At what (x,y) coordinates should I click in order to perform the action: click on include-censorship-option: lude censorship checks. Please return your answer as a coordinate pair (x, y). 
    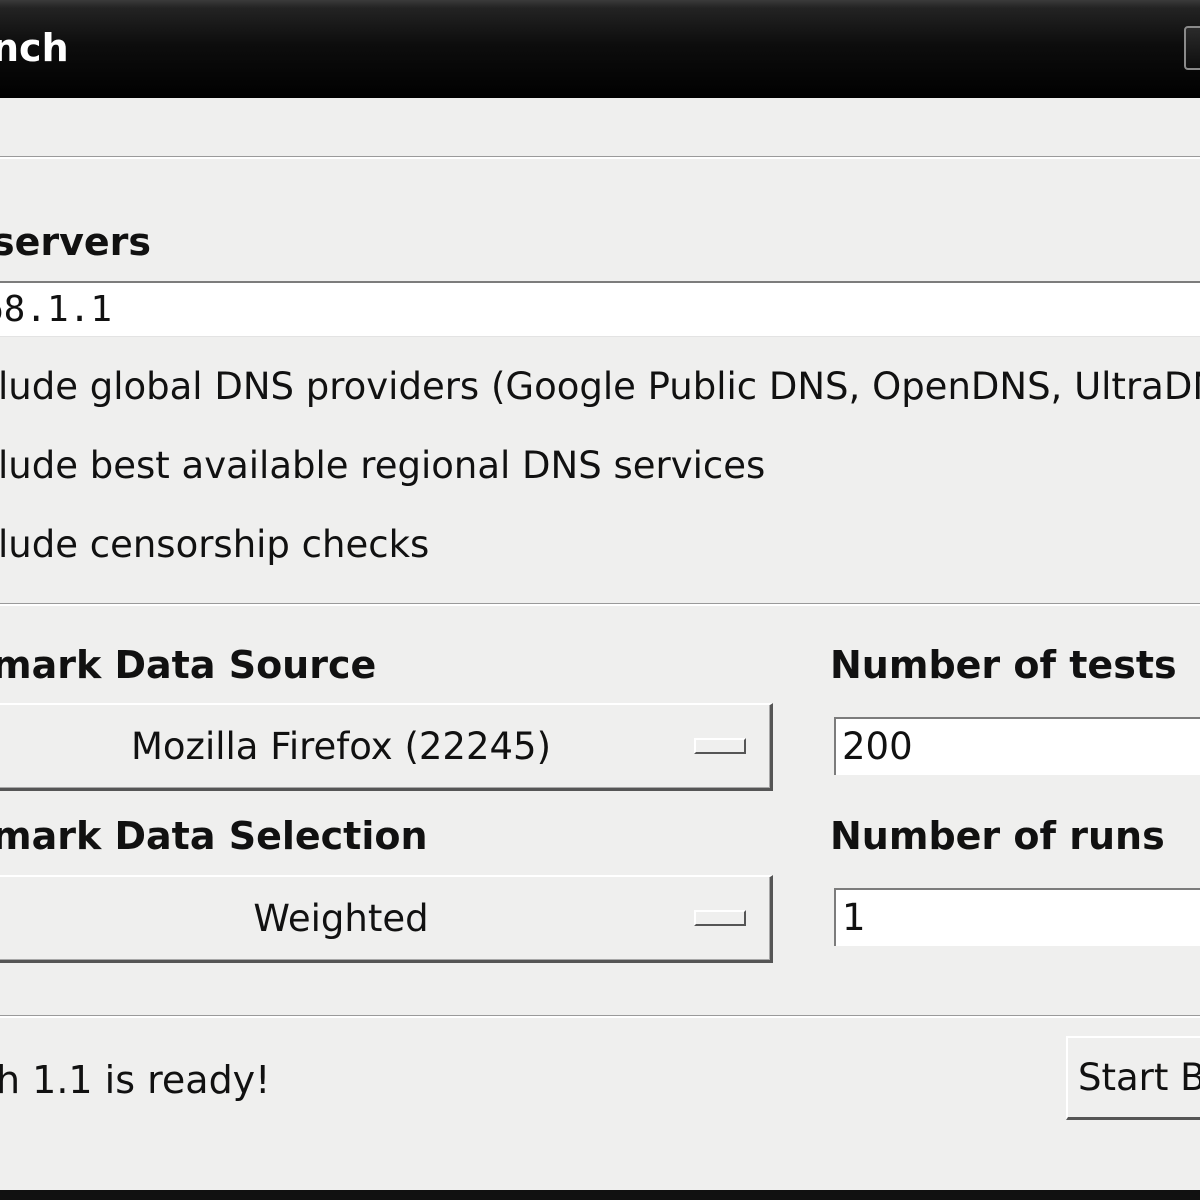
    Looking at the image, I should click on (600, 548).